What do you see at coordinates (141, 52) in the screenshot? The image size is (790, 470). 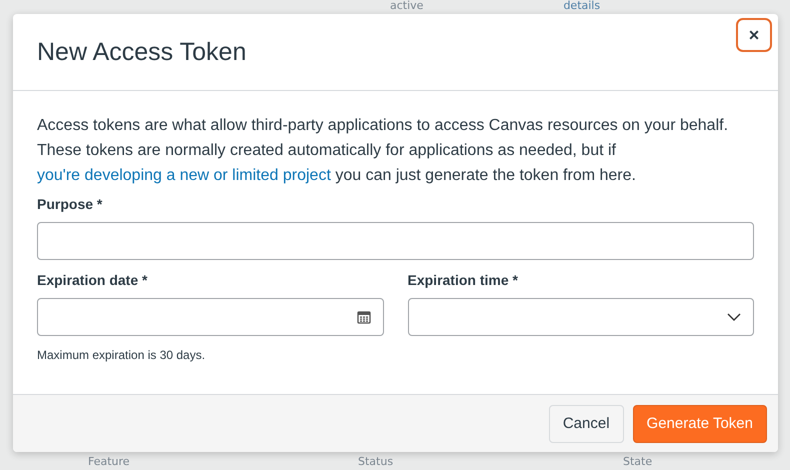 I see `dialog-title: New Access Token` at bounding box center [141, 52].